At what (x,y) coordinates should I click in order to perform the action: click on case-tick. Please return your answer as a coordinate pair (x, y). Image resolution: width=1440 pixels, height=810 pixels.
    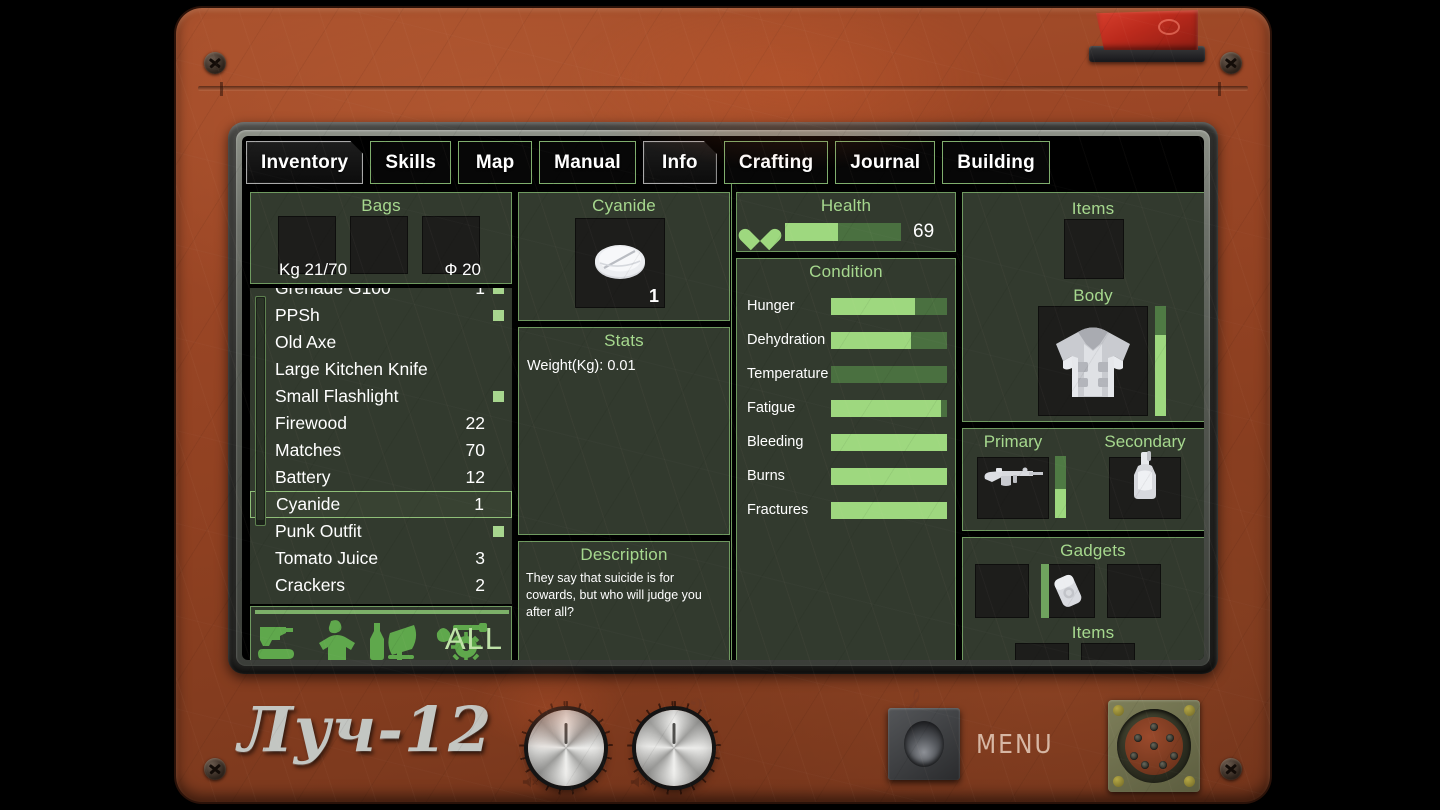
    Looking at the image, I should click on (221, 89).